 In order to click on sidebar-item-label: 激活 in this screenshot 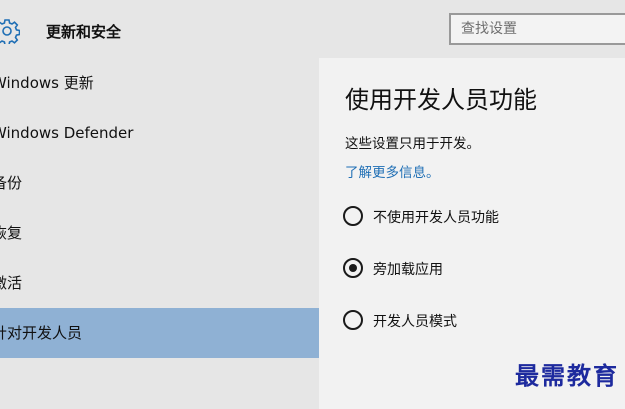, I will do `click(11, 283)`.